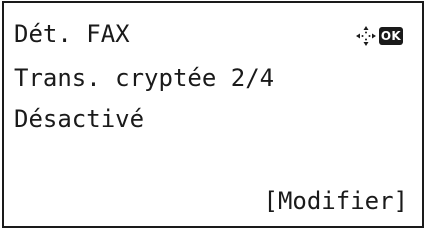 Image resolution: width=426 pixels, height=240 pixels. Describe the element at coordinates (336, 201) in the screenshot. I see `modify-softkey-button: [Modifier]` at that location.